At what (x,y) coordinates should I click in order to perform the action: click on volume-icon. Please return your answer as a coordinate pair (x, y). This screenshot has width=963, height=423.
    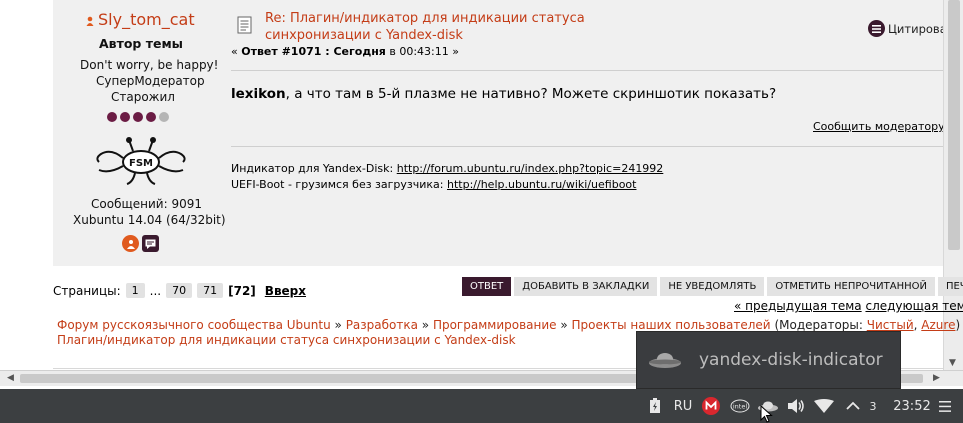
    Looking at the image, I should click on (796, 406).